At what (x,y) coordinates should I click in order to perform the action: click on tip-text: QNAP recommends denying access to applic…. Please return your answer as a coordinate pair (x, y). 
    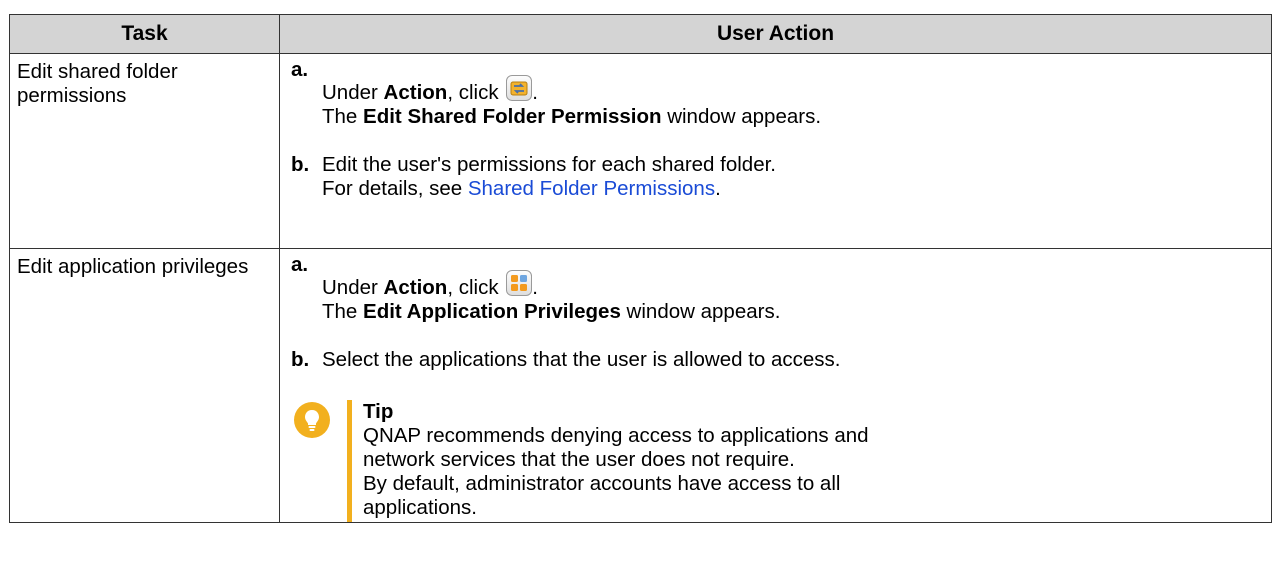
    Looking at the image, I should click on (616, 435).